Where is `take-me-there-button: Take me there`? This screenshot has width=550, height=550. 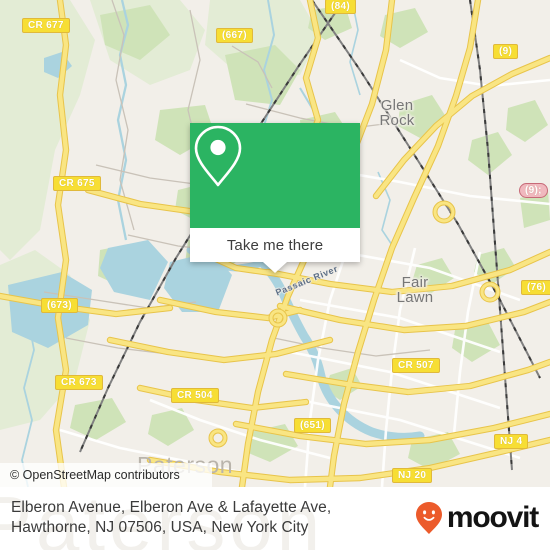 take-me-there-button: Take me there is located at coordinates (275, 245).